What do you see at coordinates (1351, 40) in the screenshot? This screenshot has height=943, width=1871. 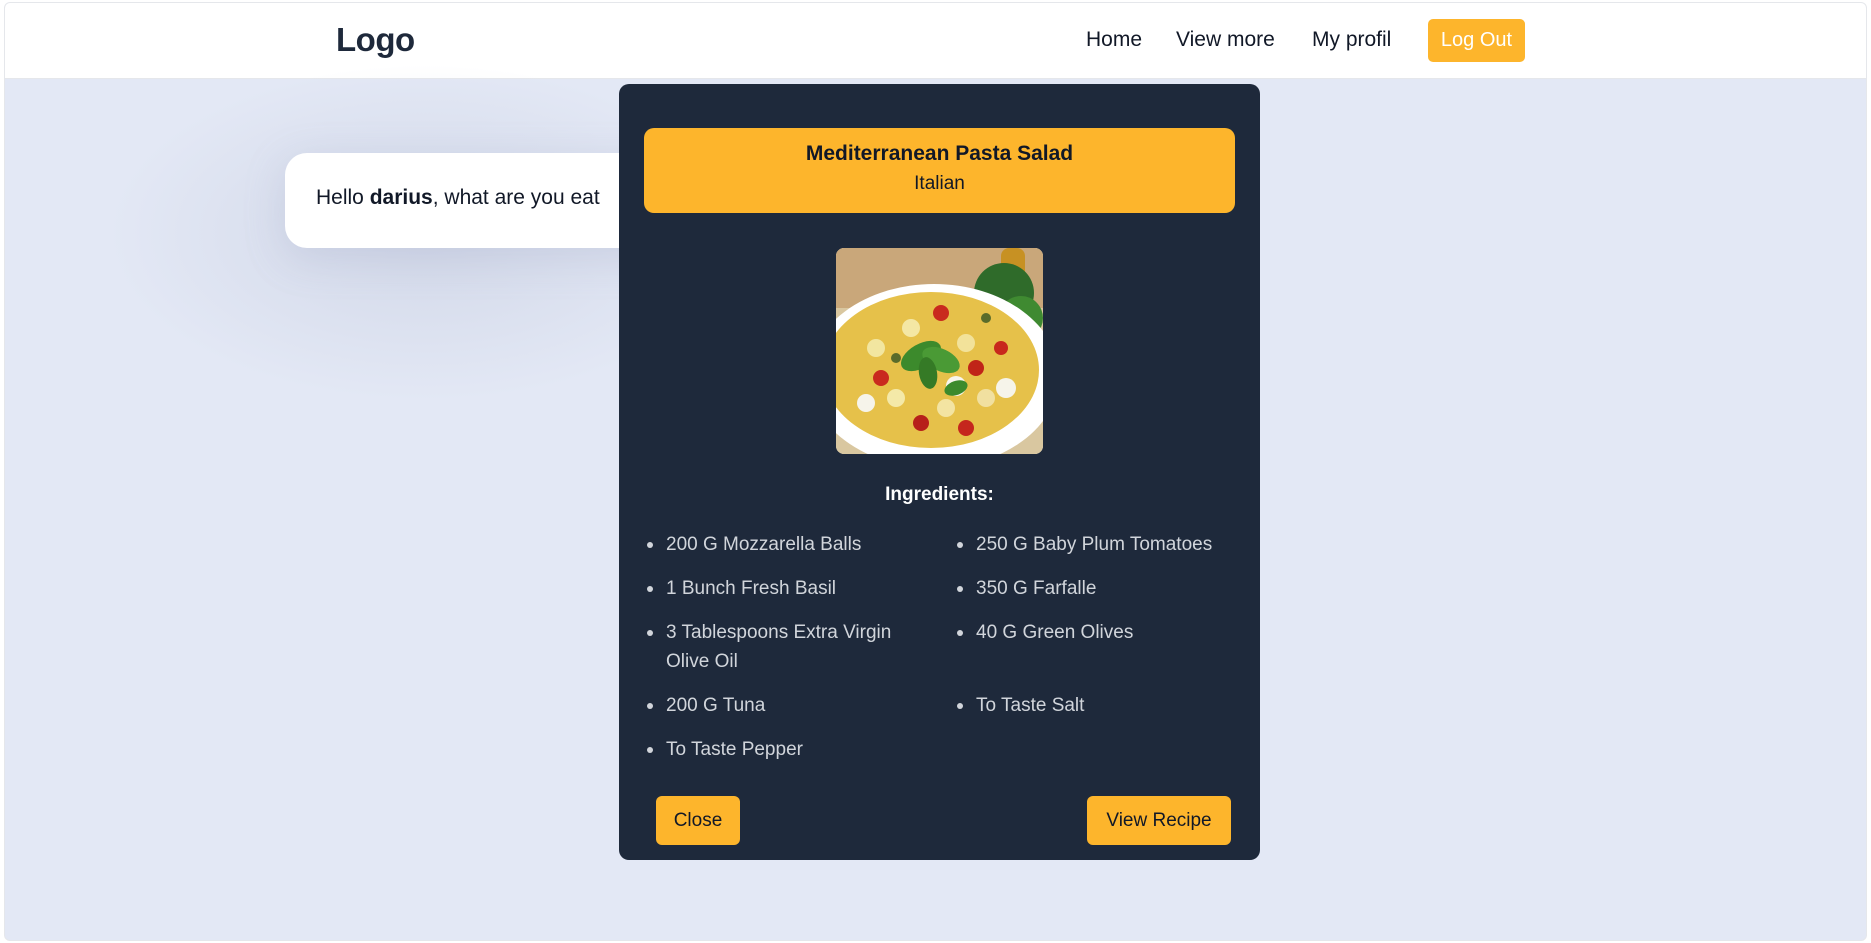 I see `nav-link-my-profil: My profil` at bounding box center [1351, 40].